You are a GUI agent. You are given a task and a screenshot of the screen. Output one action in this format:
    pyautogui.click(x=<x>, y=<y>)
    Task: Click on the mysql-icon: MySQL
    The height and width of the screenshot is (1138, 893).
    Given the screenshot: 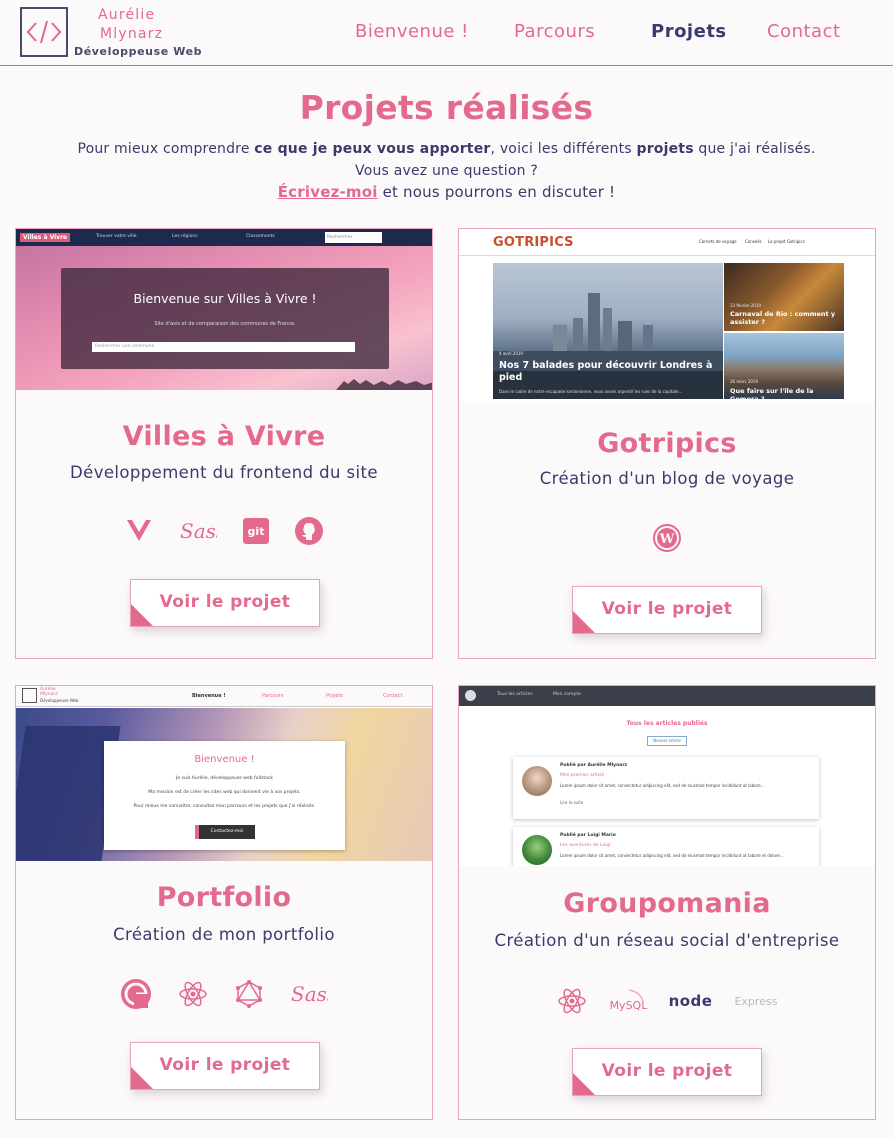 What is the action you would take?
    pyautogui.click(x=628, y=1001)
    